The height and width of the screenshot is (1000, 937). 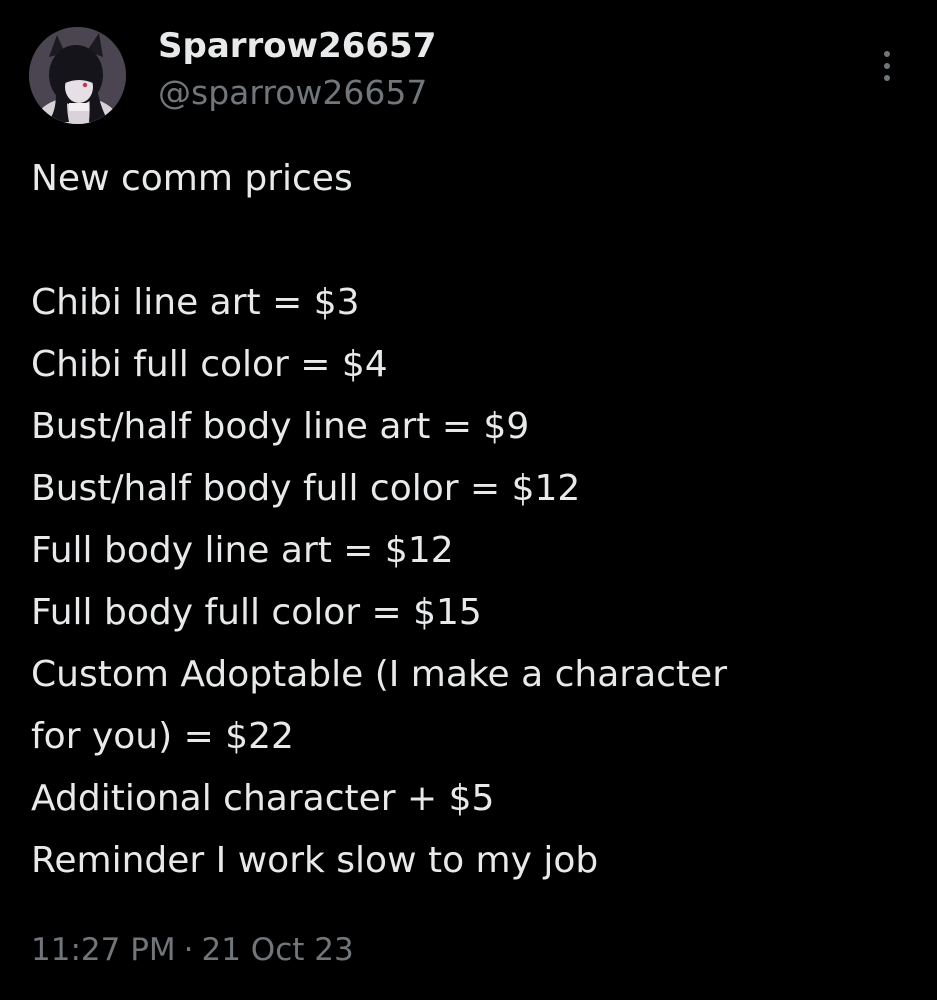 What do you see at coordinates (192, 178) in the screenshot?
I see `tweet-text-line: New comm prices` at bounding box center [192, 178].